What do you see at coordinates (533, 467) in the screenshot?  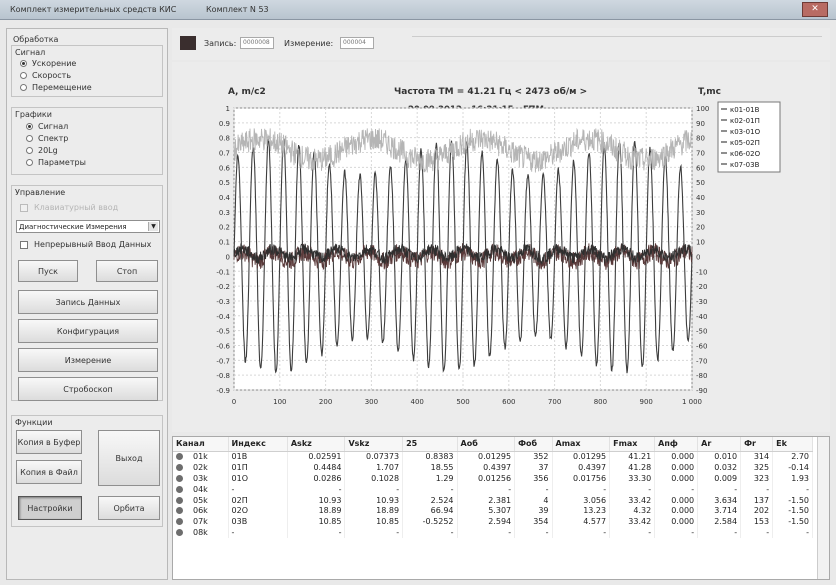 I see `table-cell: 37` at bounding box center [533, 467].